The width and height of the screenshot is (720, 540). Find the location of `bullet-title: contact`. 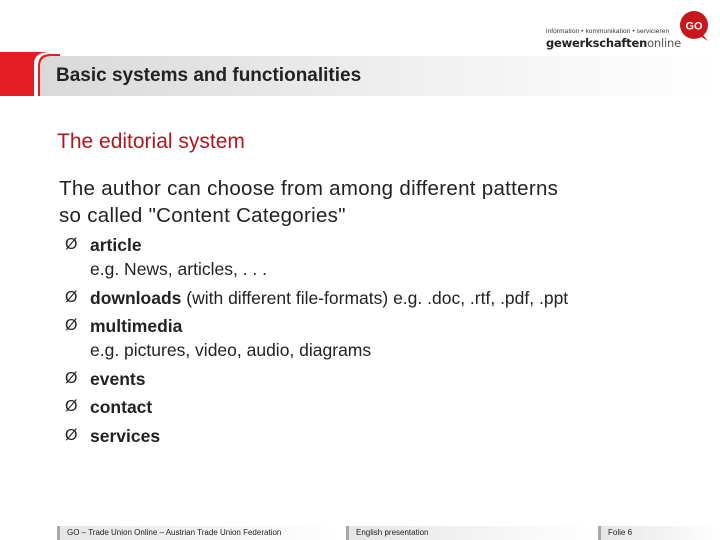

bullet-title: contact is located at coordinates (121, 407).